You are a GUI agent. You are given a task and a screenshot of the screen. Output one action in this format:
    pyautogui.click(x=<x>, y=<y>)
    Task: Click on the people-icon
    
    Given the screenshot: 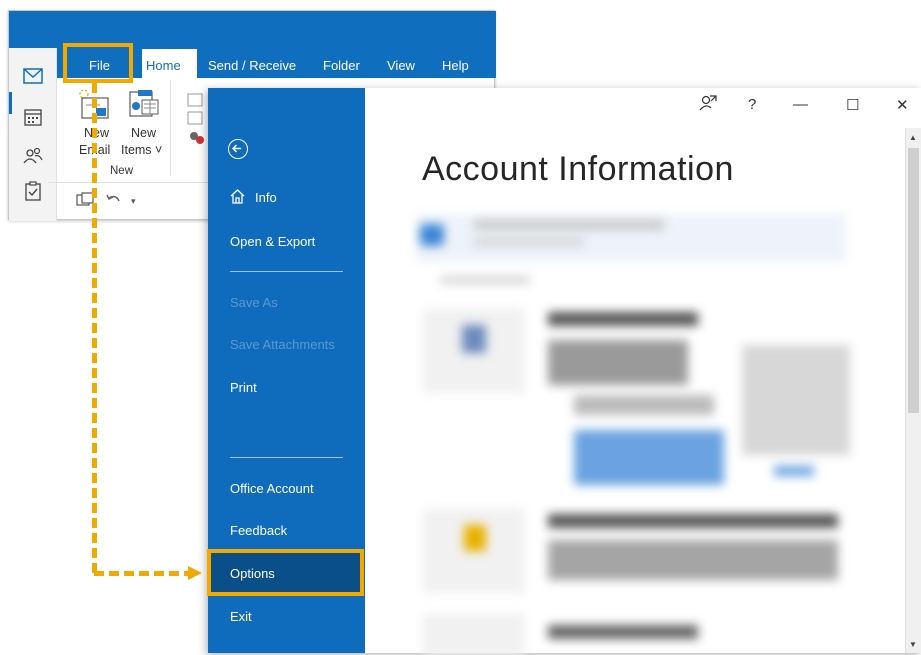 What is the action you would take?
    pyautogui.click(x=33, y=157)
    